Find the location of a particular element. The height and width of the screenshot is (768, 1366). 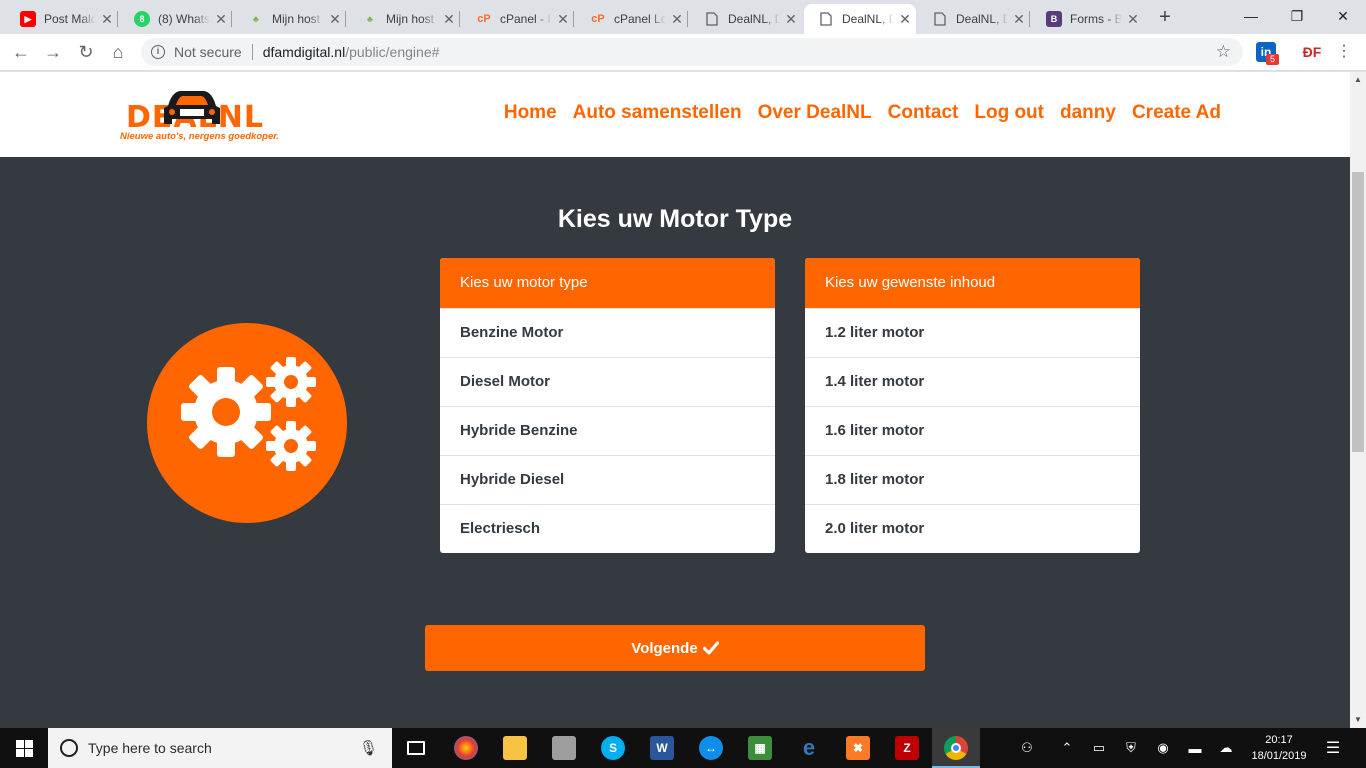

word-icon: W is located at coordinates (662, 748).